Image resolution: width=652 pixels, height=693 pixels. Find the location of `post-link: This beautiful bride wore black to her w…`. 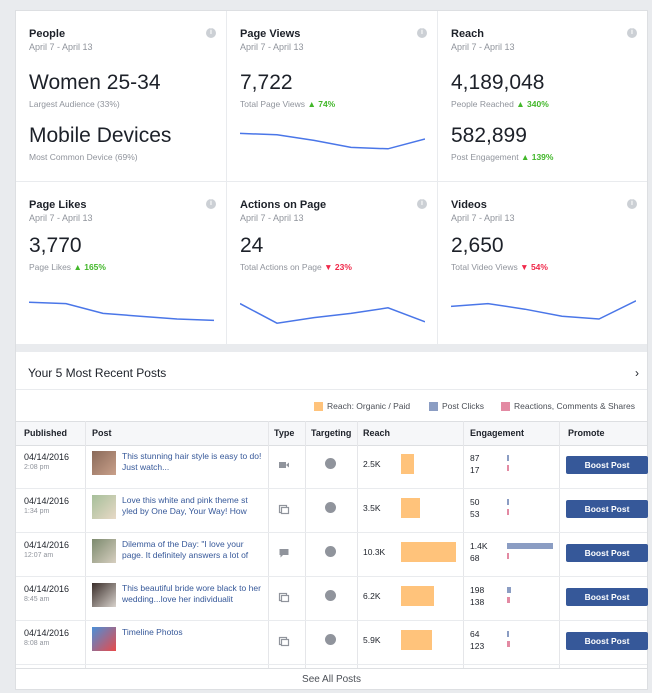

post-link: This beautiful bride wore black to her w… is located at coordinates (192, 595).